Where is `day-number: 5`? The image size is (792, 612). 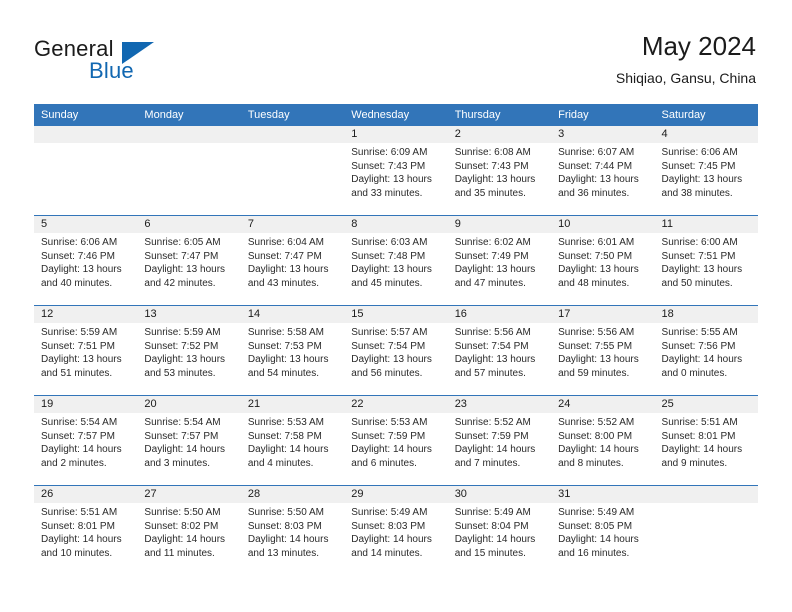
day-number: 5 is located at coordinates (86, 224).